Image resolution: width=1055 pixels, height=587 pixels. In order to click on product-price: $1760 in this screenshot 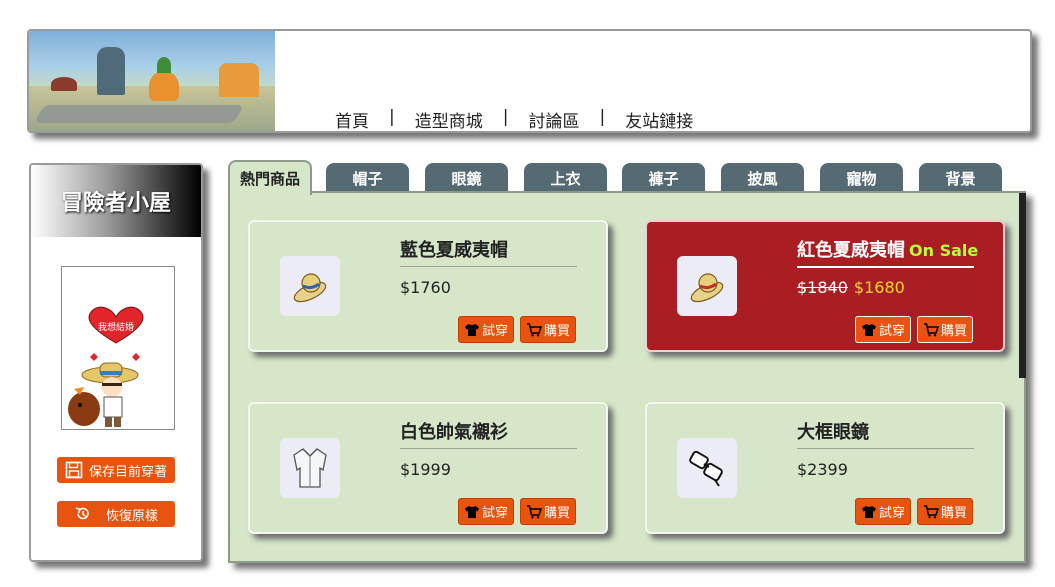, I will do `click(425, 287)`.